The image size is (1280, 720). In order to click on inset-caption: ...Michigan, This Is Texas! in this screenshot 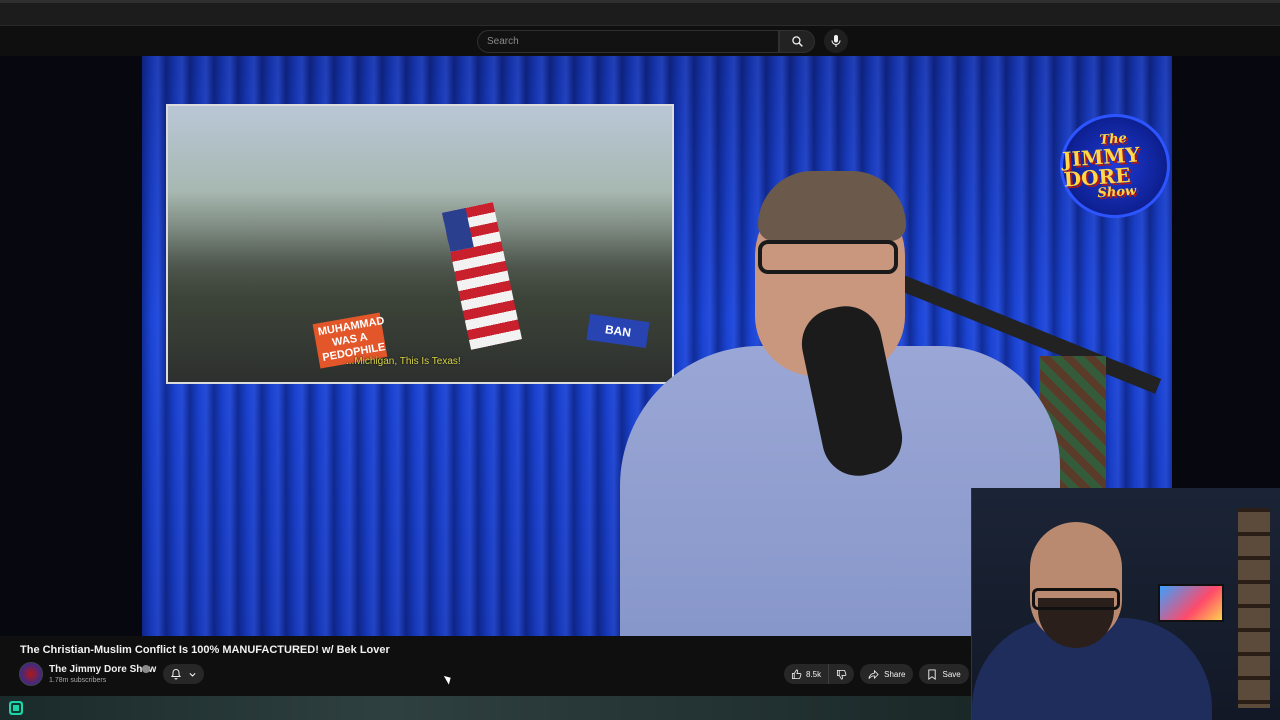, I will do `click(403, 361)`.